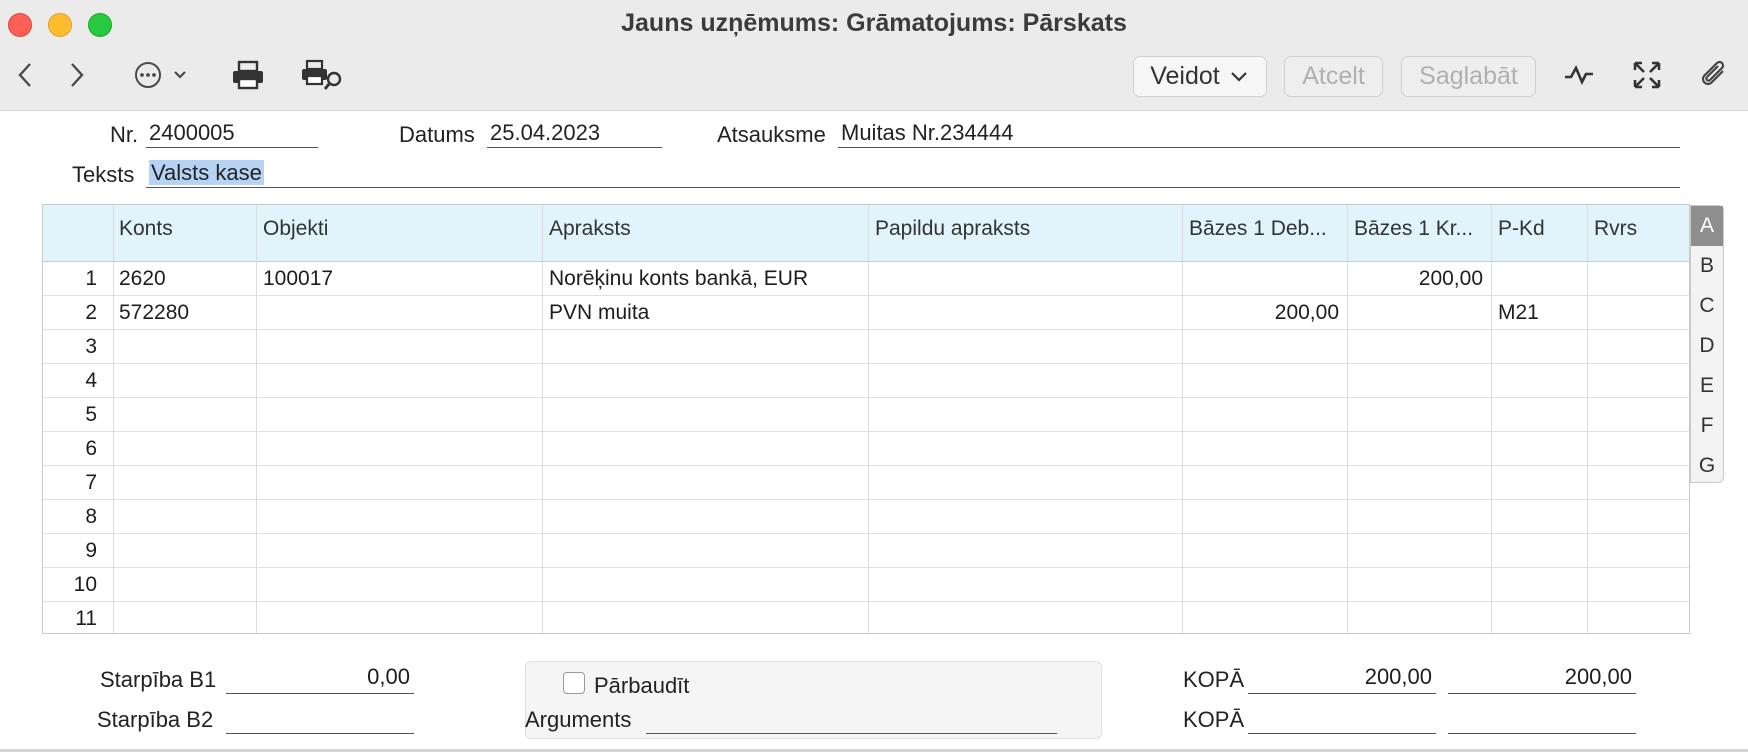 This screenshot has width=1748, height=752. Describe the element at coordinates (162, 75) in the screenshot. I see `more-icon` at that location.